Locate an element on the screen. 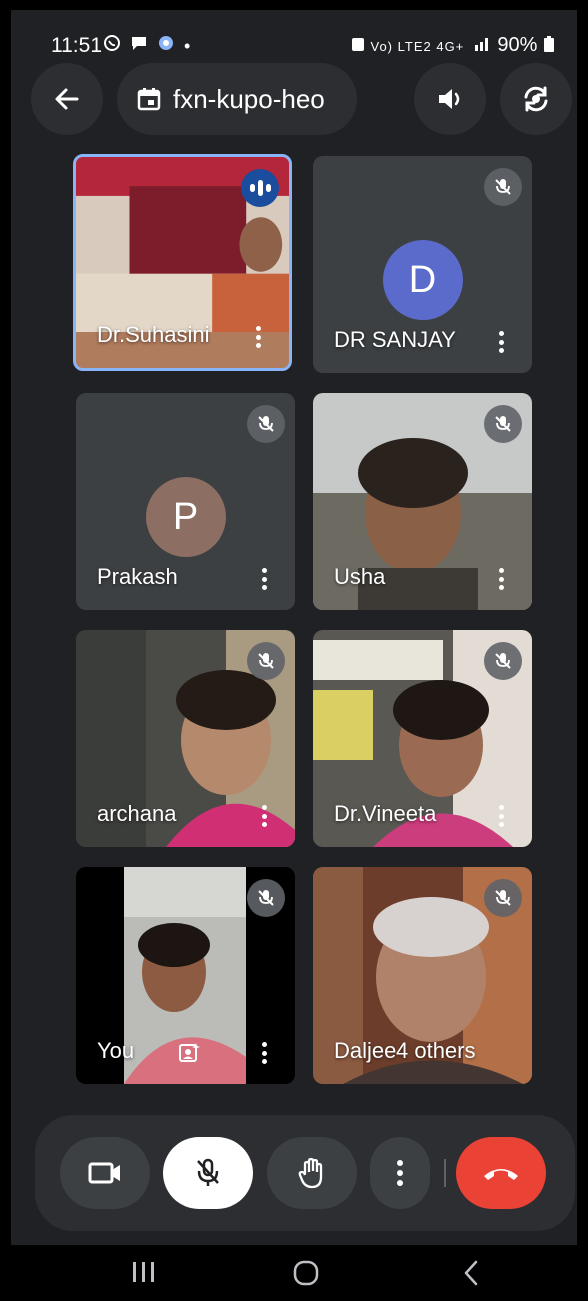 The width and height of the screenshot is (588, 1301). participant-tile-overflow: Daljeet4 others is located at coordinates (422, 975).